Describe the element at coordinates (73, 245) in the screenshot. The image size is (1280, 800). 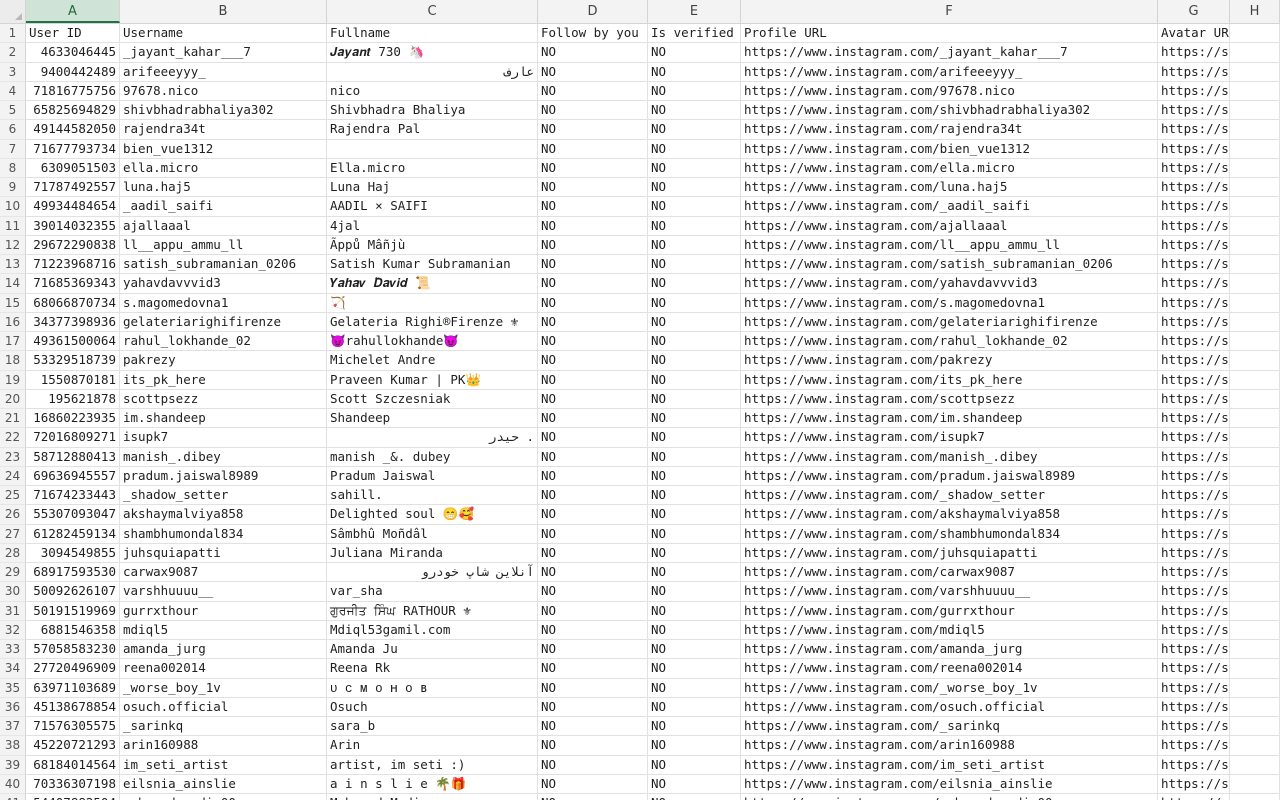
I see `cell-a: 29672290838` at that location.